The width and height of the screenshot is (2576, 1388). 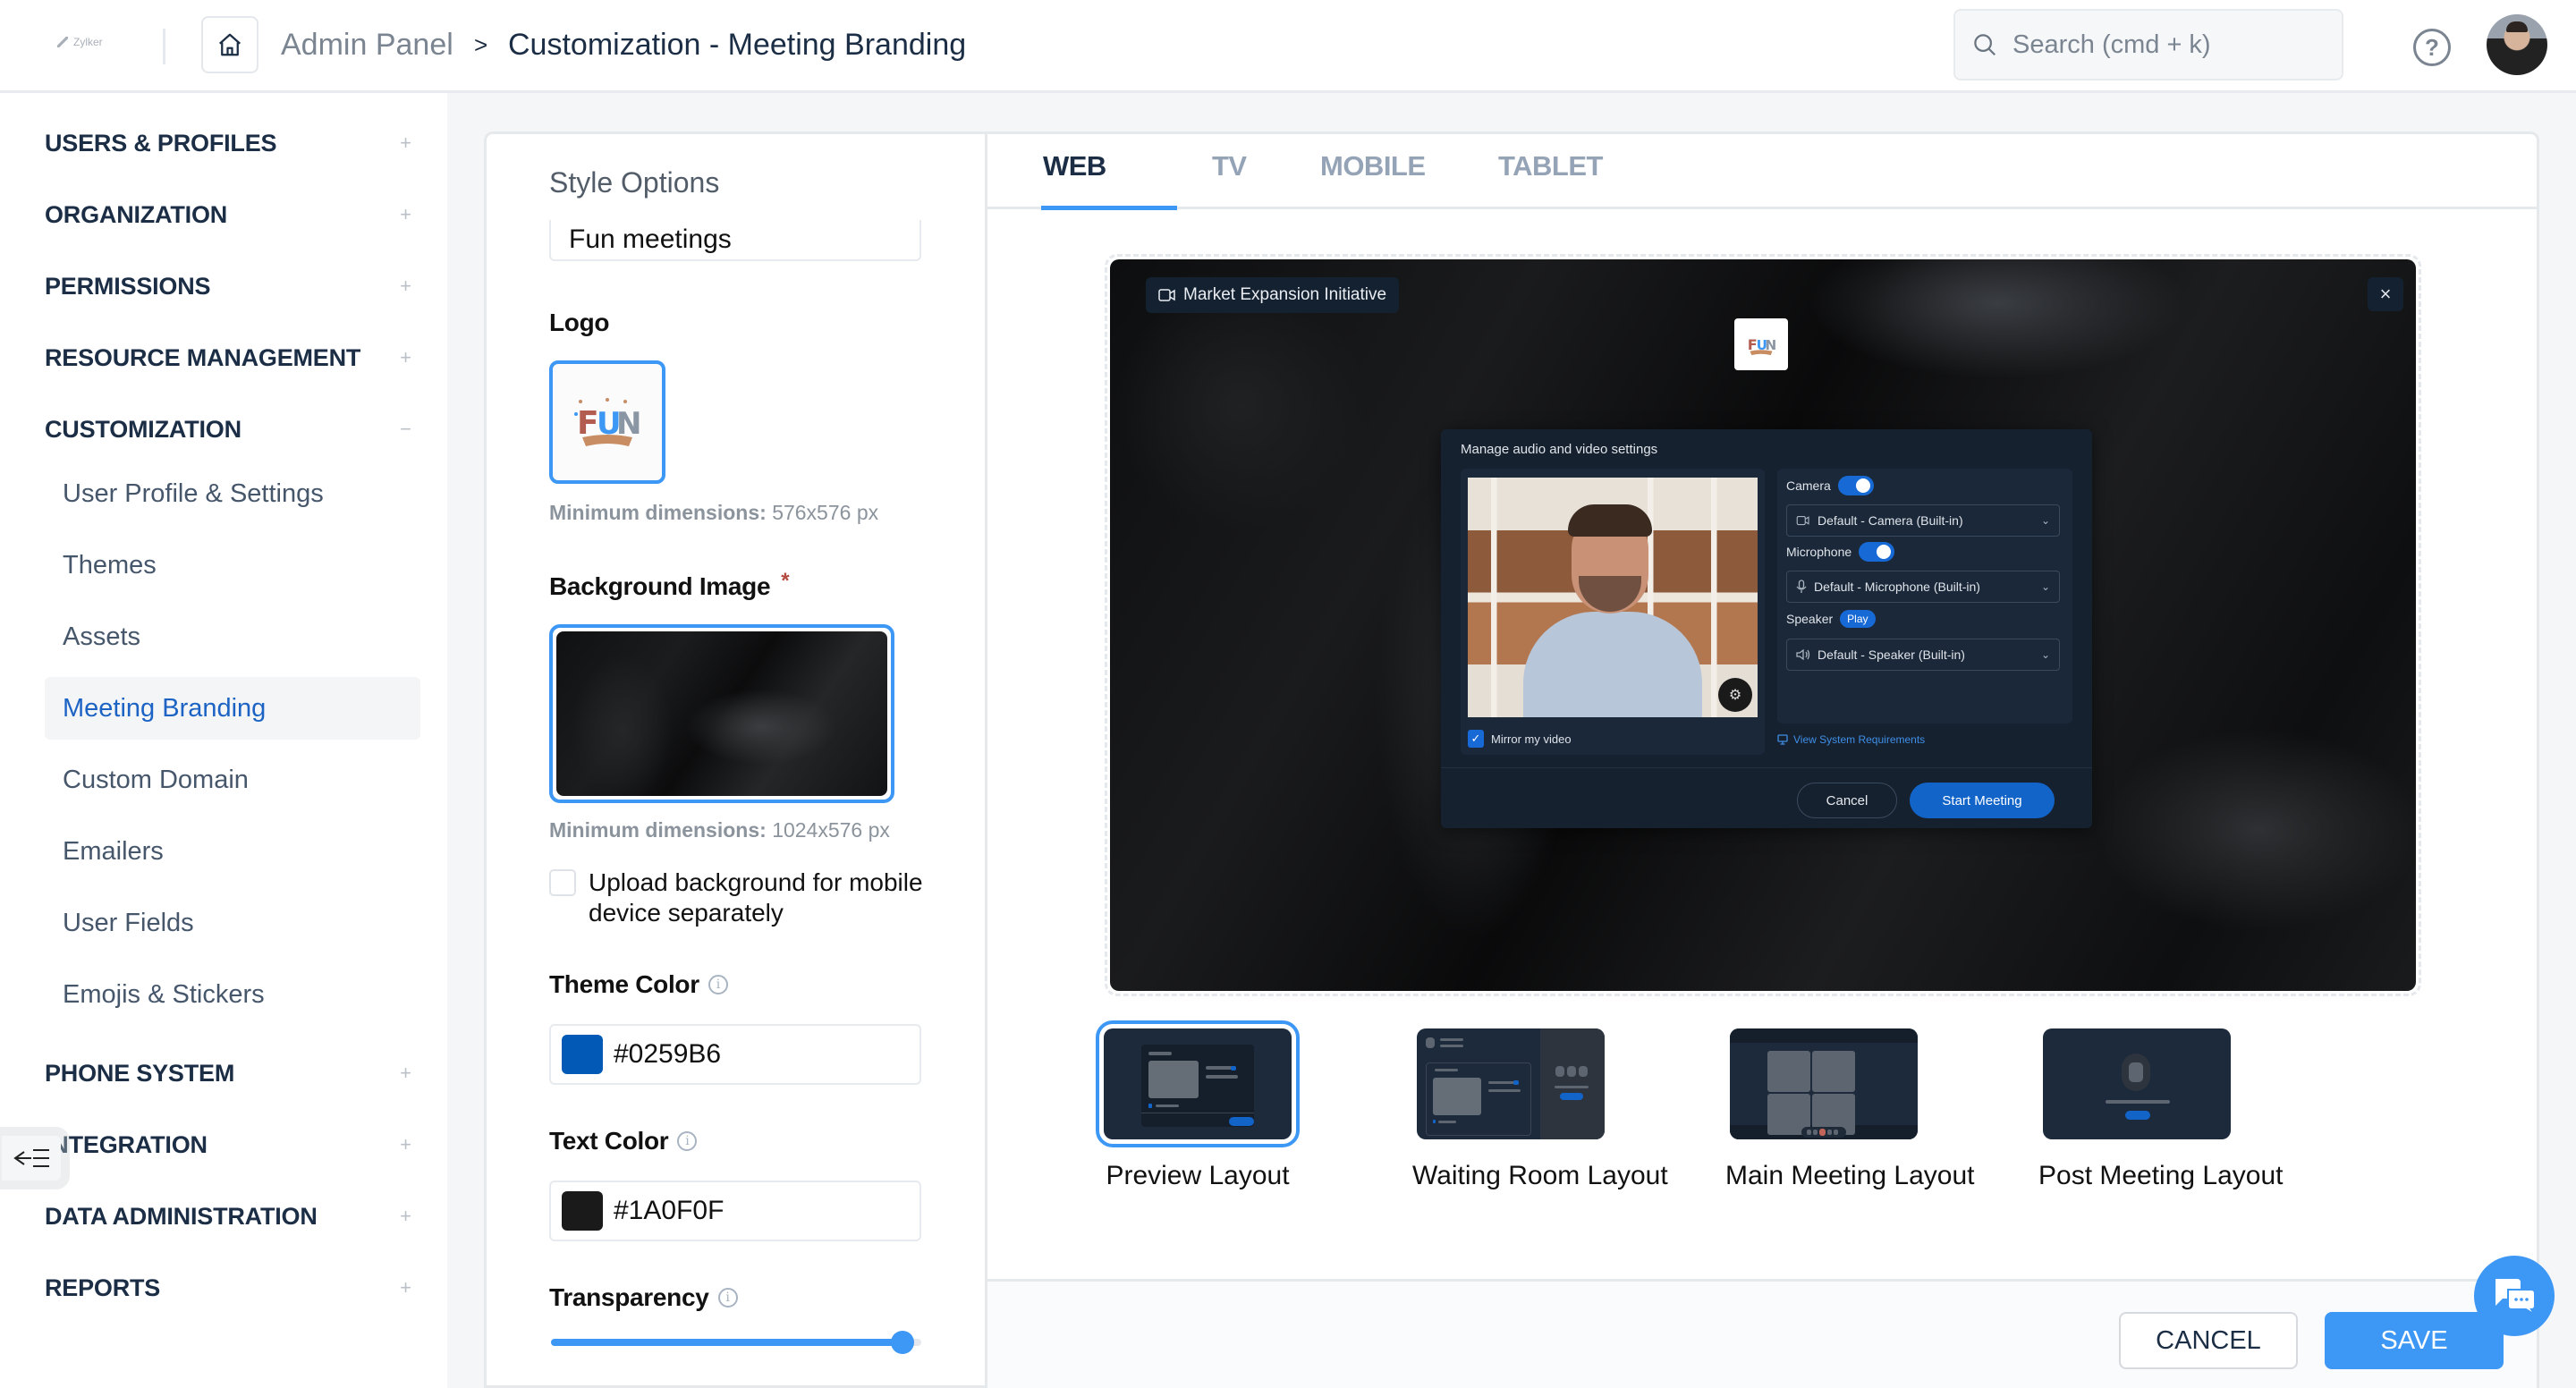 What do you see at coordinates (1803, 655) in the screenshot?
I see `speaker-icon` at bounding box center [1803, 655].